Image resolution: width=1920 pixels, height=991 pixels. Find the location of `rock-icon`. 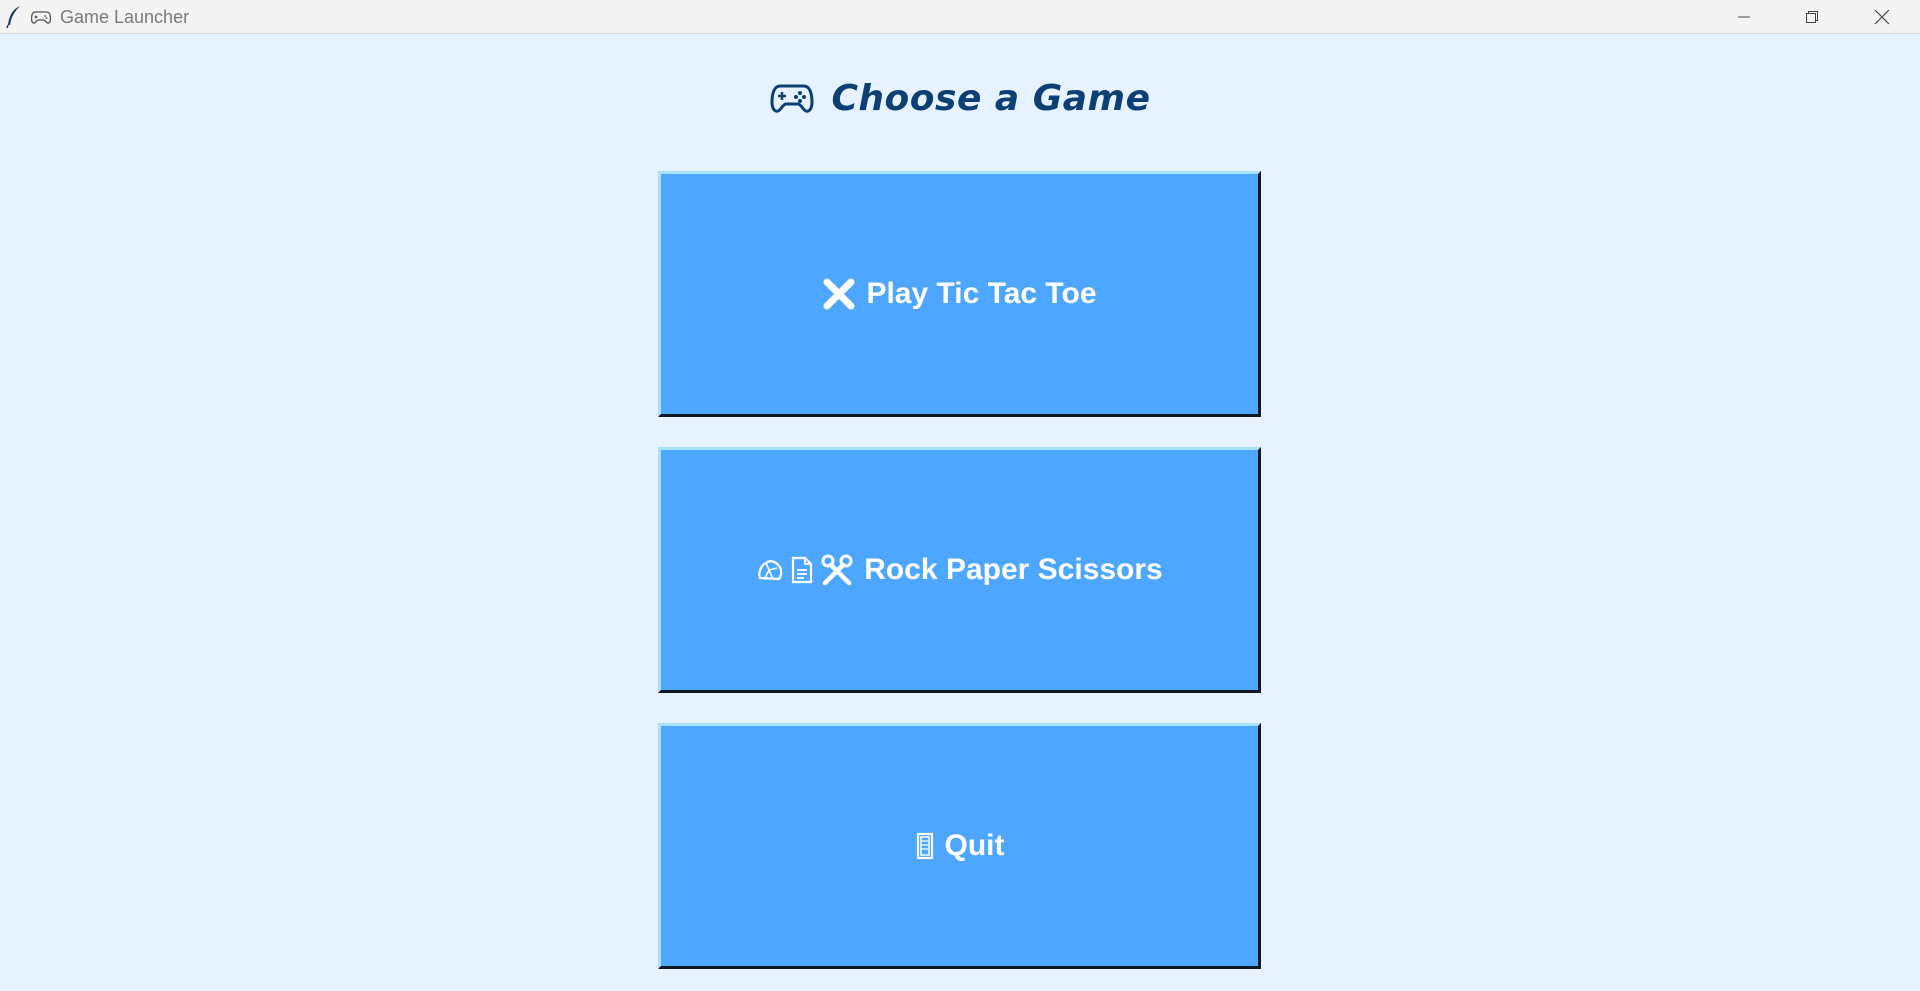

rock-icon is located at coordinates (770, 570).